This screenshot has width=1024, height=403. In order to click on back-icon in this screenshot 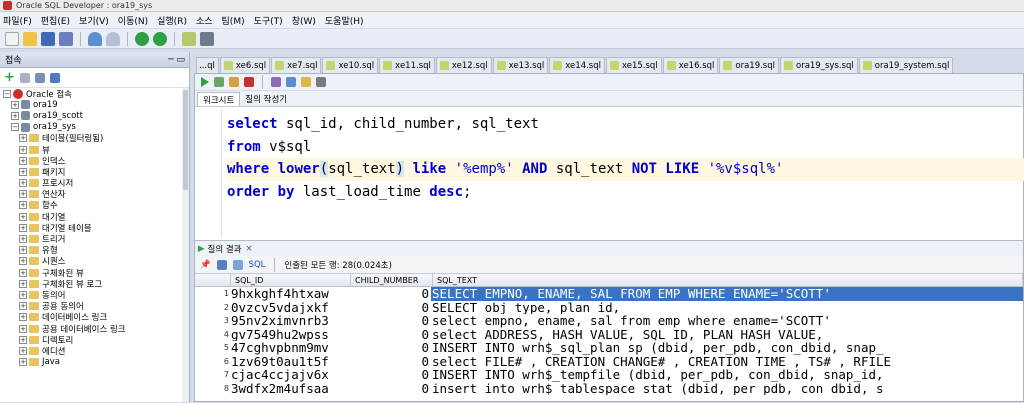, I will do `click(142, 38)`.